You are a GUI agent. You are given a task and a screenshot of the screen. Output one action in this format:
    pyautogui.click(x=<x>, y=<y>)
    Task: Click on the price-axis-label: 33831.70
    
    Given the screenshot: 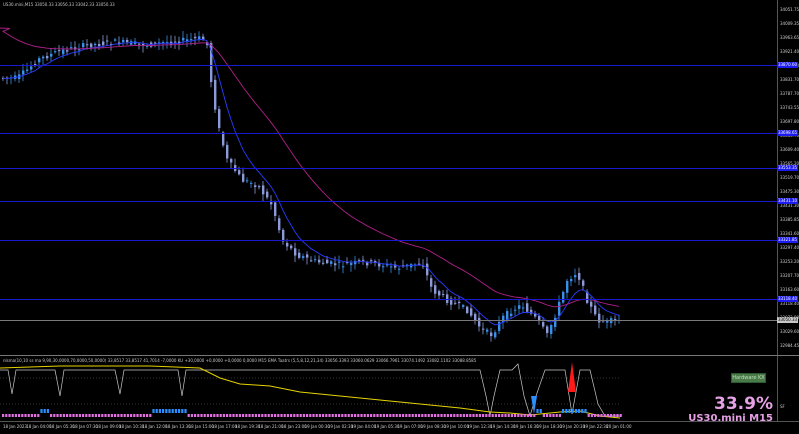 What is the action you would take?
    pyautogui.click(x=789, y=79)
    